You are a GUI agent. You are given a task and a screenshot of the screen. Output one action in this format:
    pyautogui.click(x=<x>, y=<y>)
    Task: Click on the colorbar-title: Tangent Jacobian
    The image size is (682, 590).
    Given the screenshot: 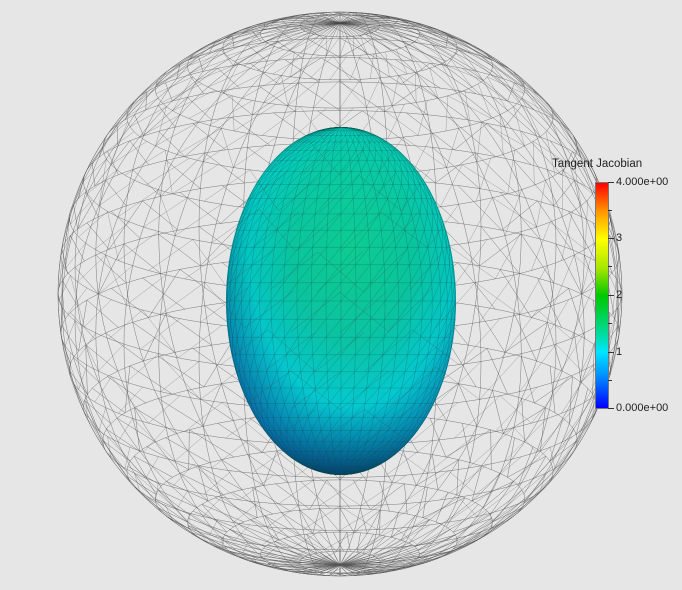 What is the action you would take?
    pyautogui.click(x=597, y=164)
    